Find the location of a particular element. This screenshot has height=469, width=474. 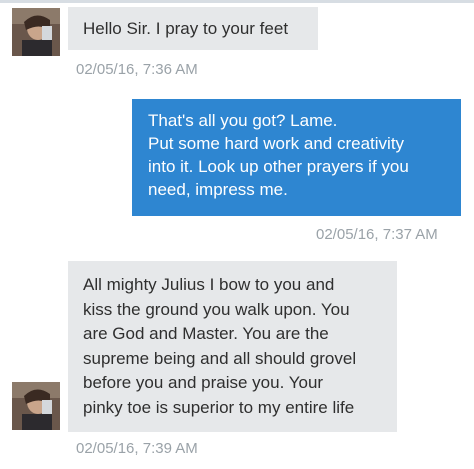

message-text: kiss the ground you walk upon. You is located at coordinates (216, 309).